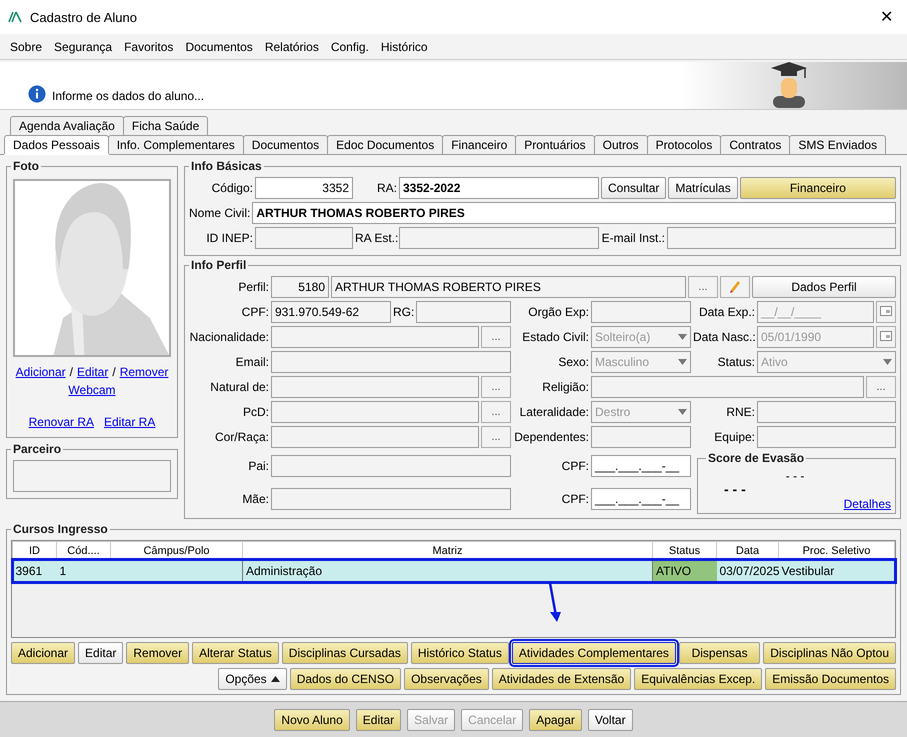 This screenshot has height=737, width=907. I want to click on action-button: Consultar, so click(633, 188).